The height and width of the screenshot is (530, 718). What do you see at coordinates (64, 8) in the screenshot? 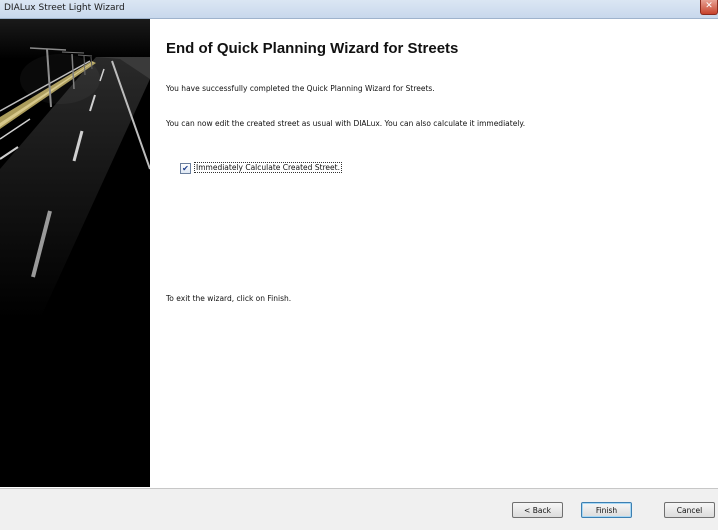
I see `window-title: DIALux Street Light Wizard` at bounding box center [64, 8].